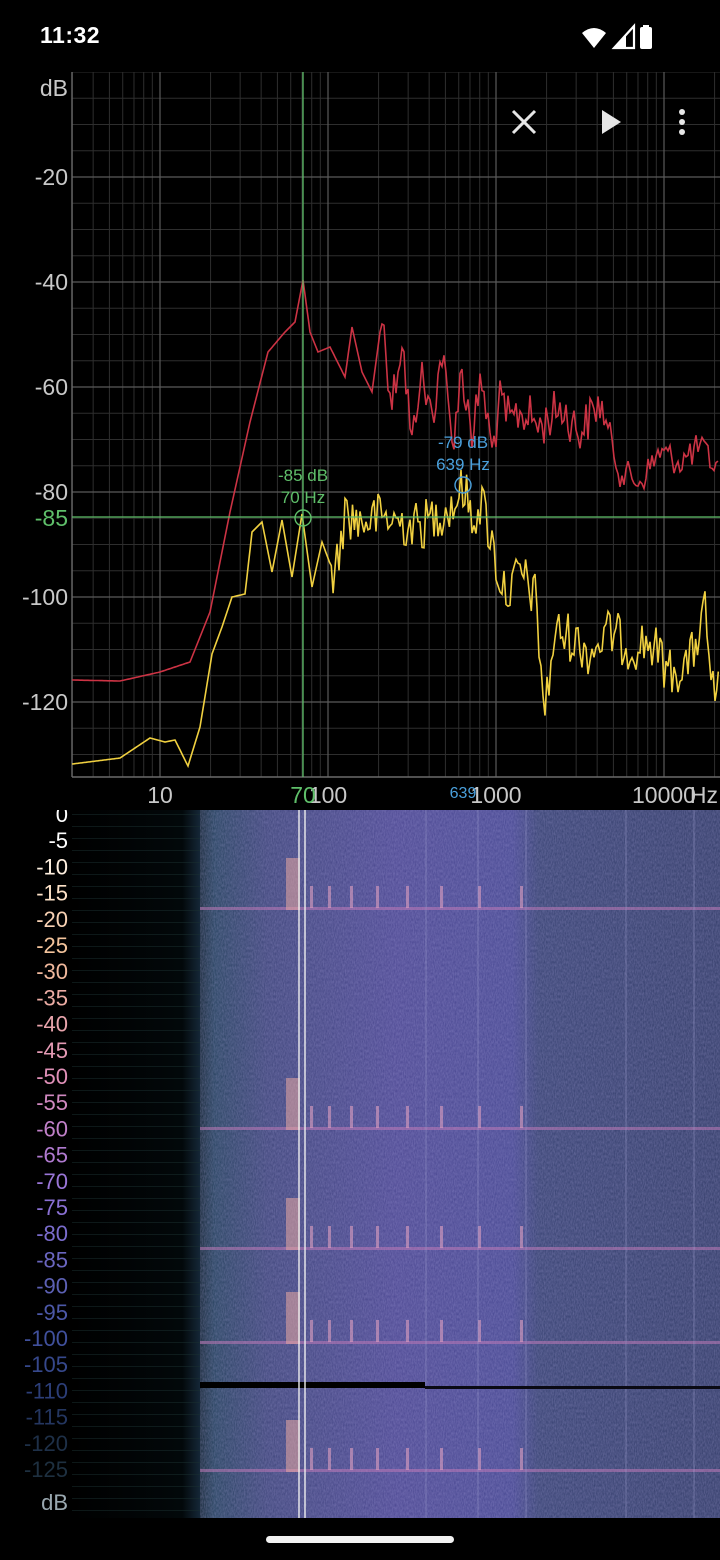 The height and width of the screenshot is (1560, 720). Describe the element at coordinates (463, 464) in the screenshot. I see `peak-hz-label: 639 Hz` at that location.